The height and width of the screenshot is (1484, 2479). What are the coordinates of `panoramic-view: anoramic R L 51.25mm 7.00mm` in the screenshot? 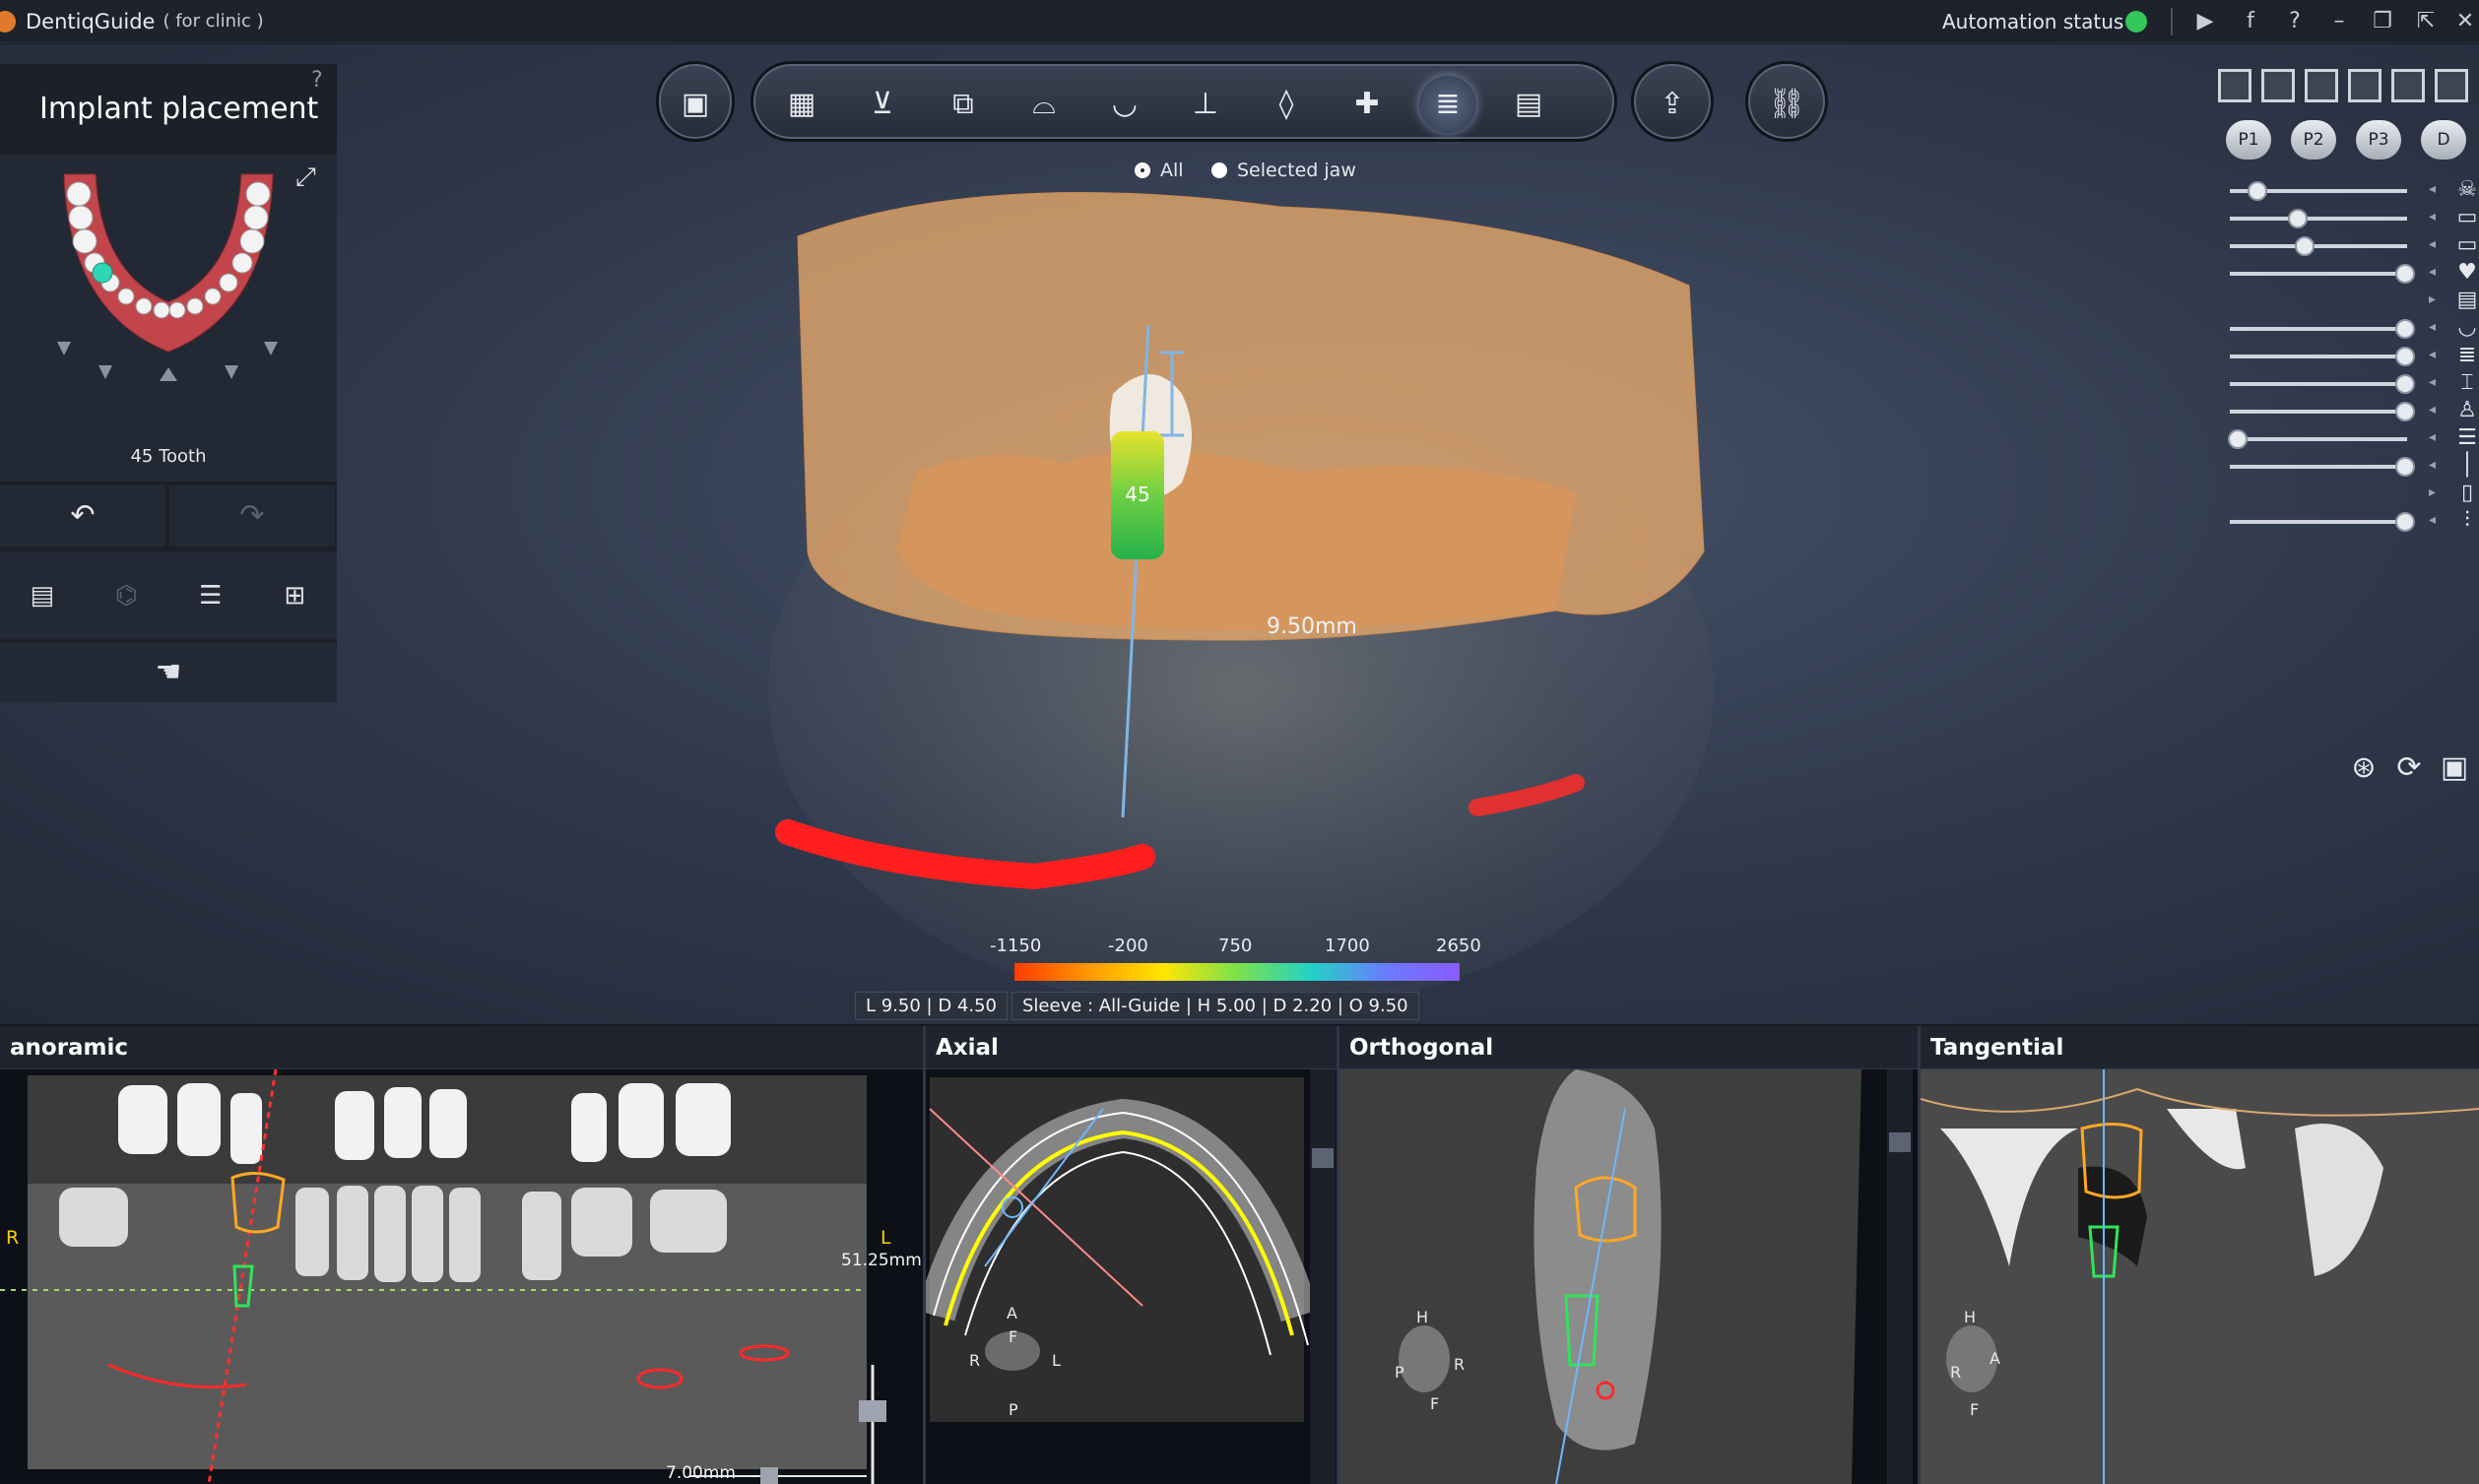 It's located at (463, 1255).